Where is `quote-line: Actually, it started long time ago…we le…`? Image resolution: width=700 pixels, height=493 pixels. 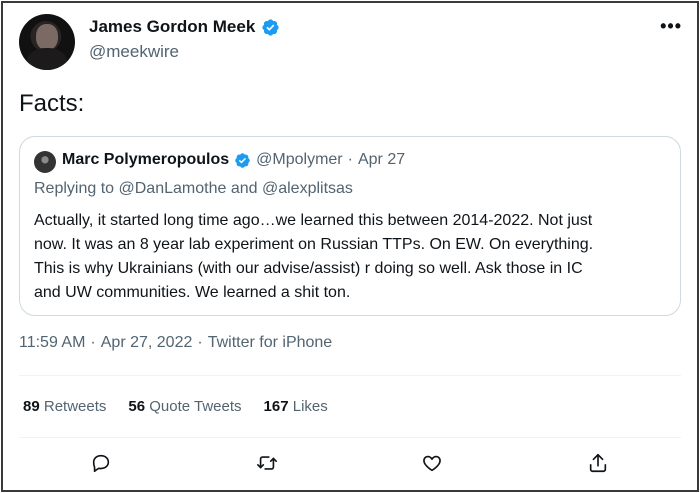
quote-line: Actually, it started long time ago…we le… is located at coordinates (313, 220).